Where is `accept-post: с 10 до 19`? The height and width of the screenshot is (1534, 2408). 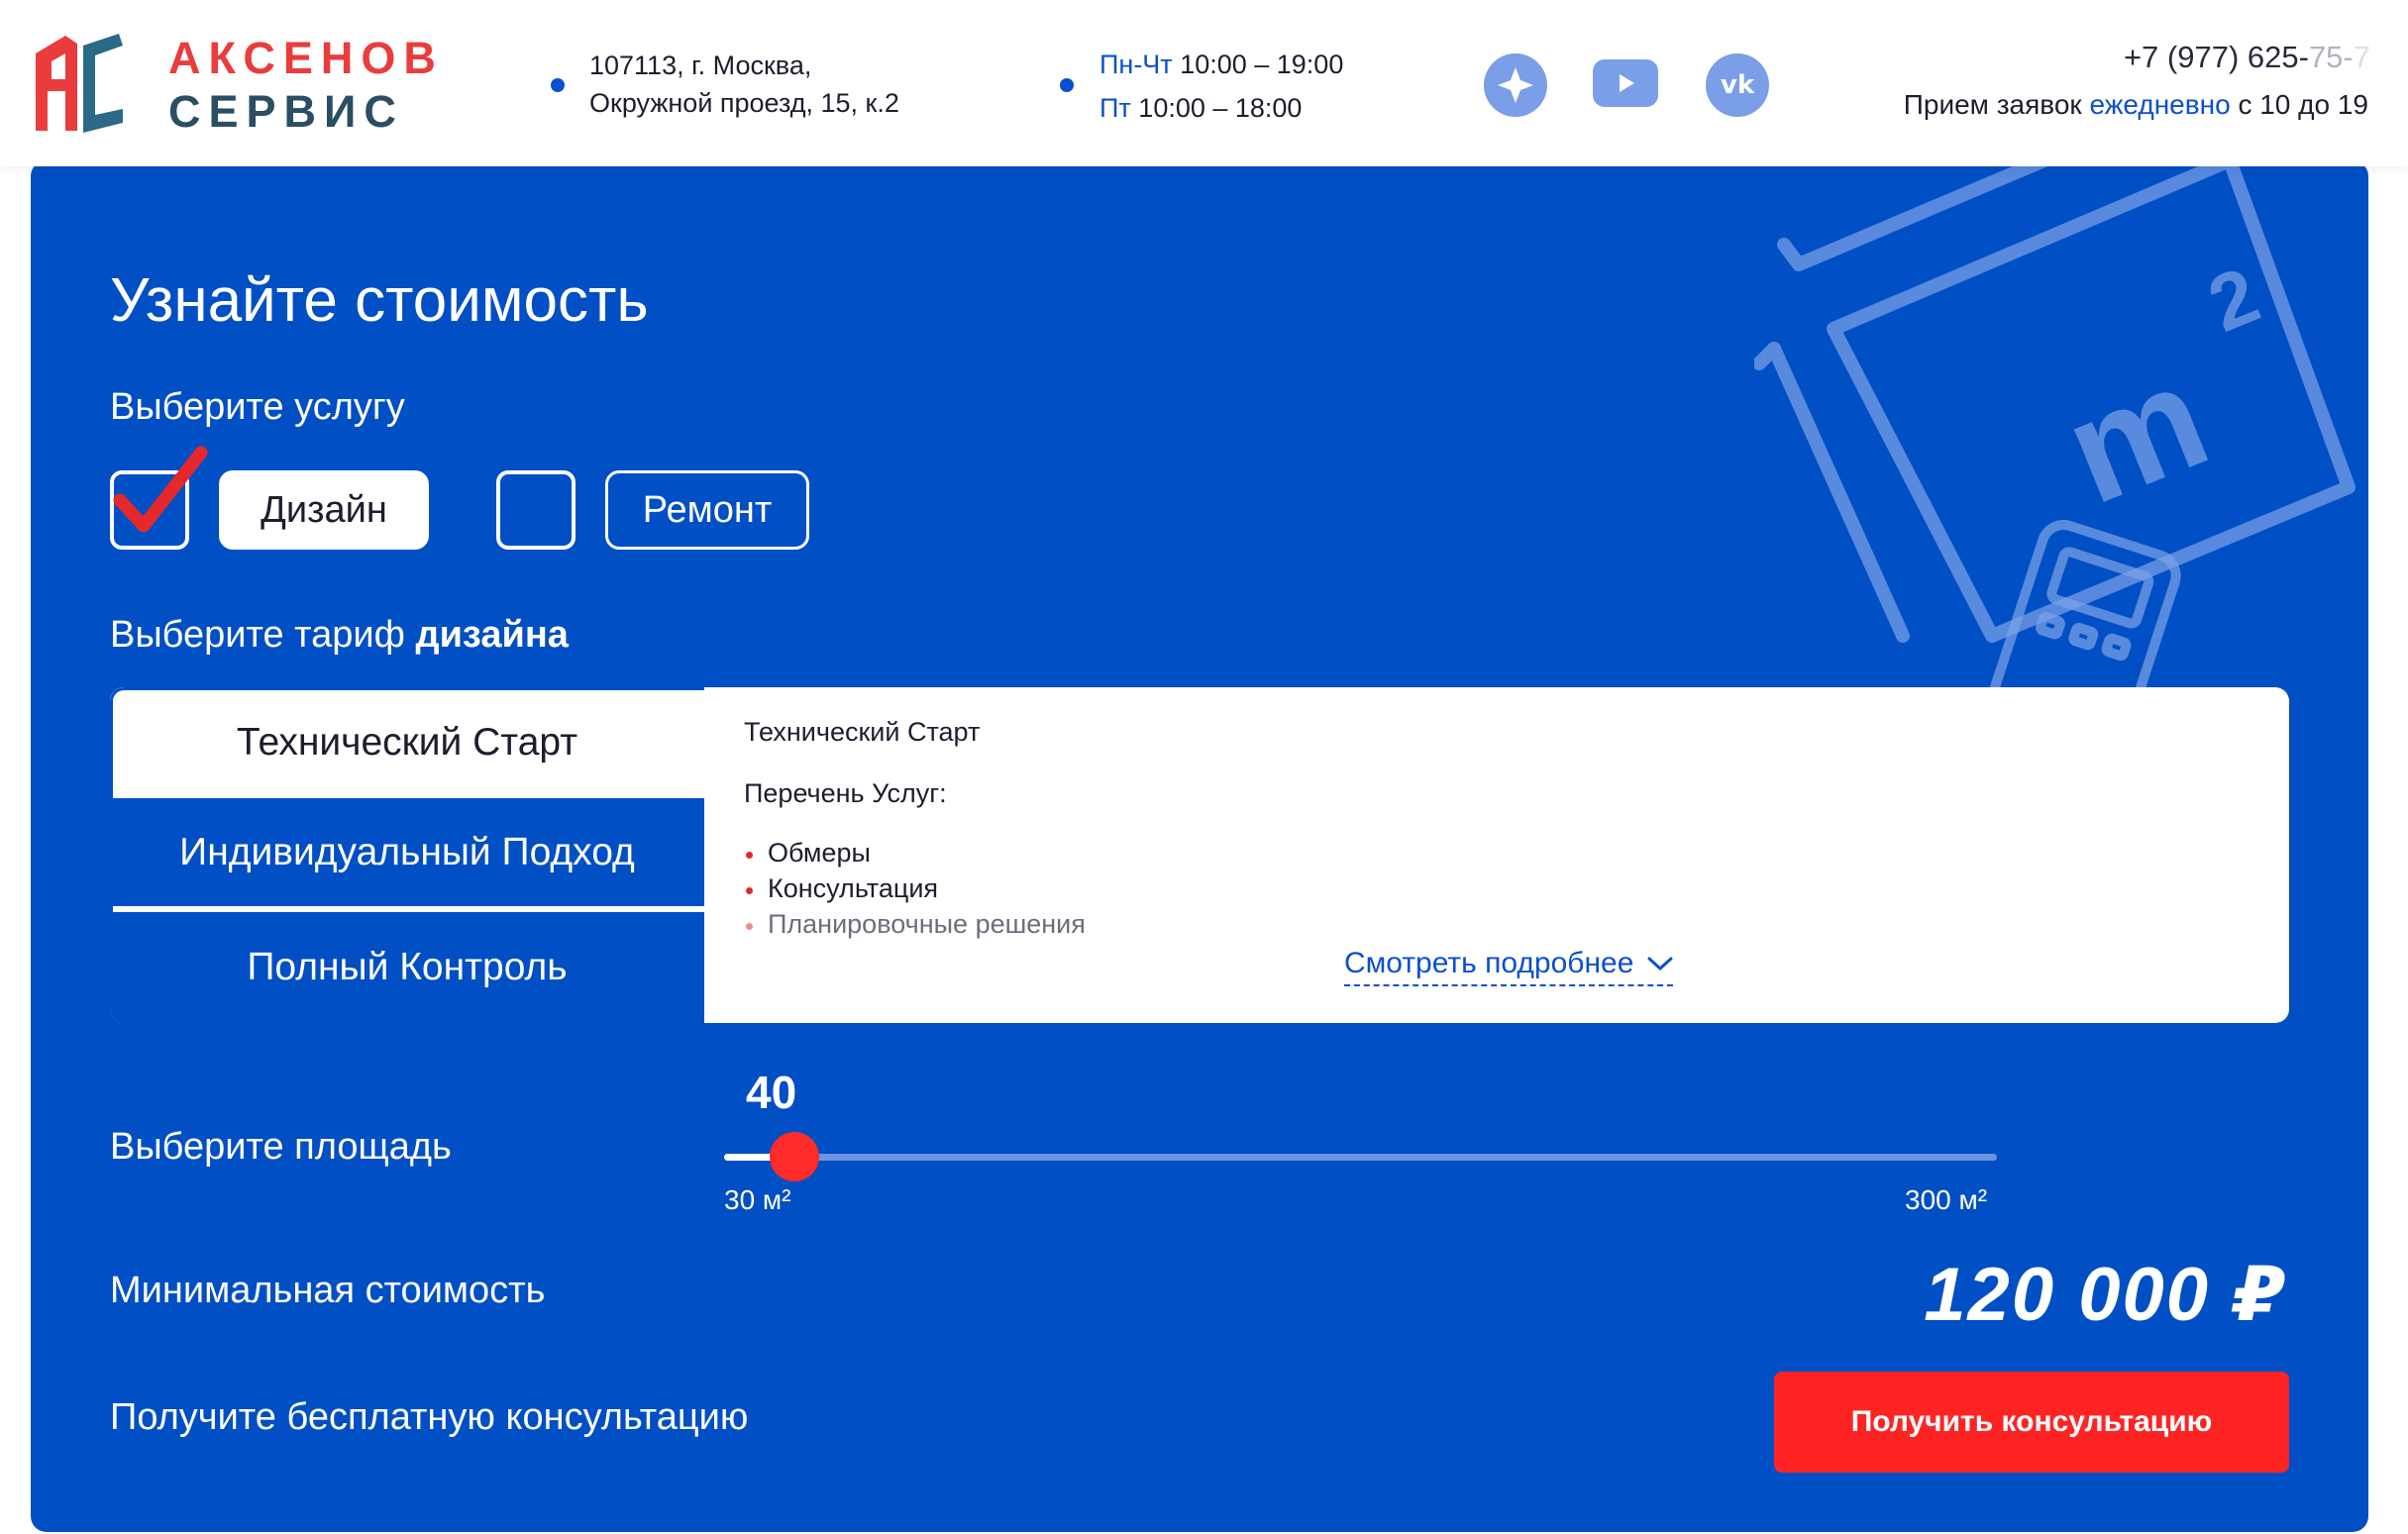 accept-post: с 10 до 19 is located at coordinates (2299, 104).